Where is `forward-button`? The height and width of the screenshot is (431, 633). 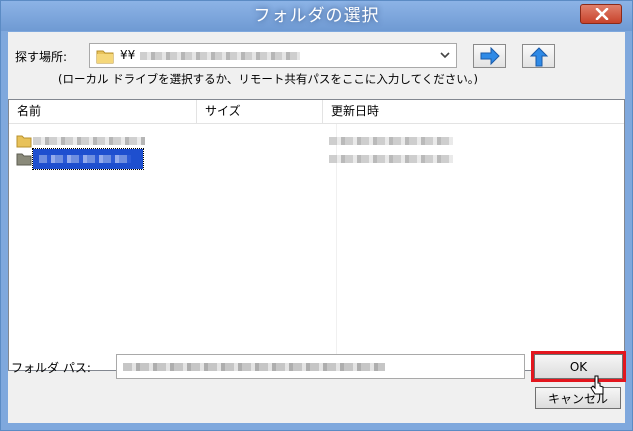 forward-button is located at coordinates (489, 56).